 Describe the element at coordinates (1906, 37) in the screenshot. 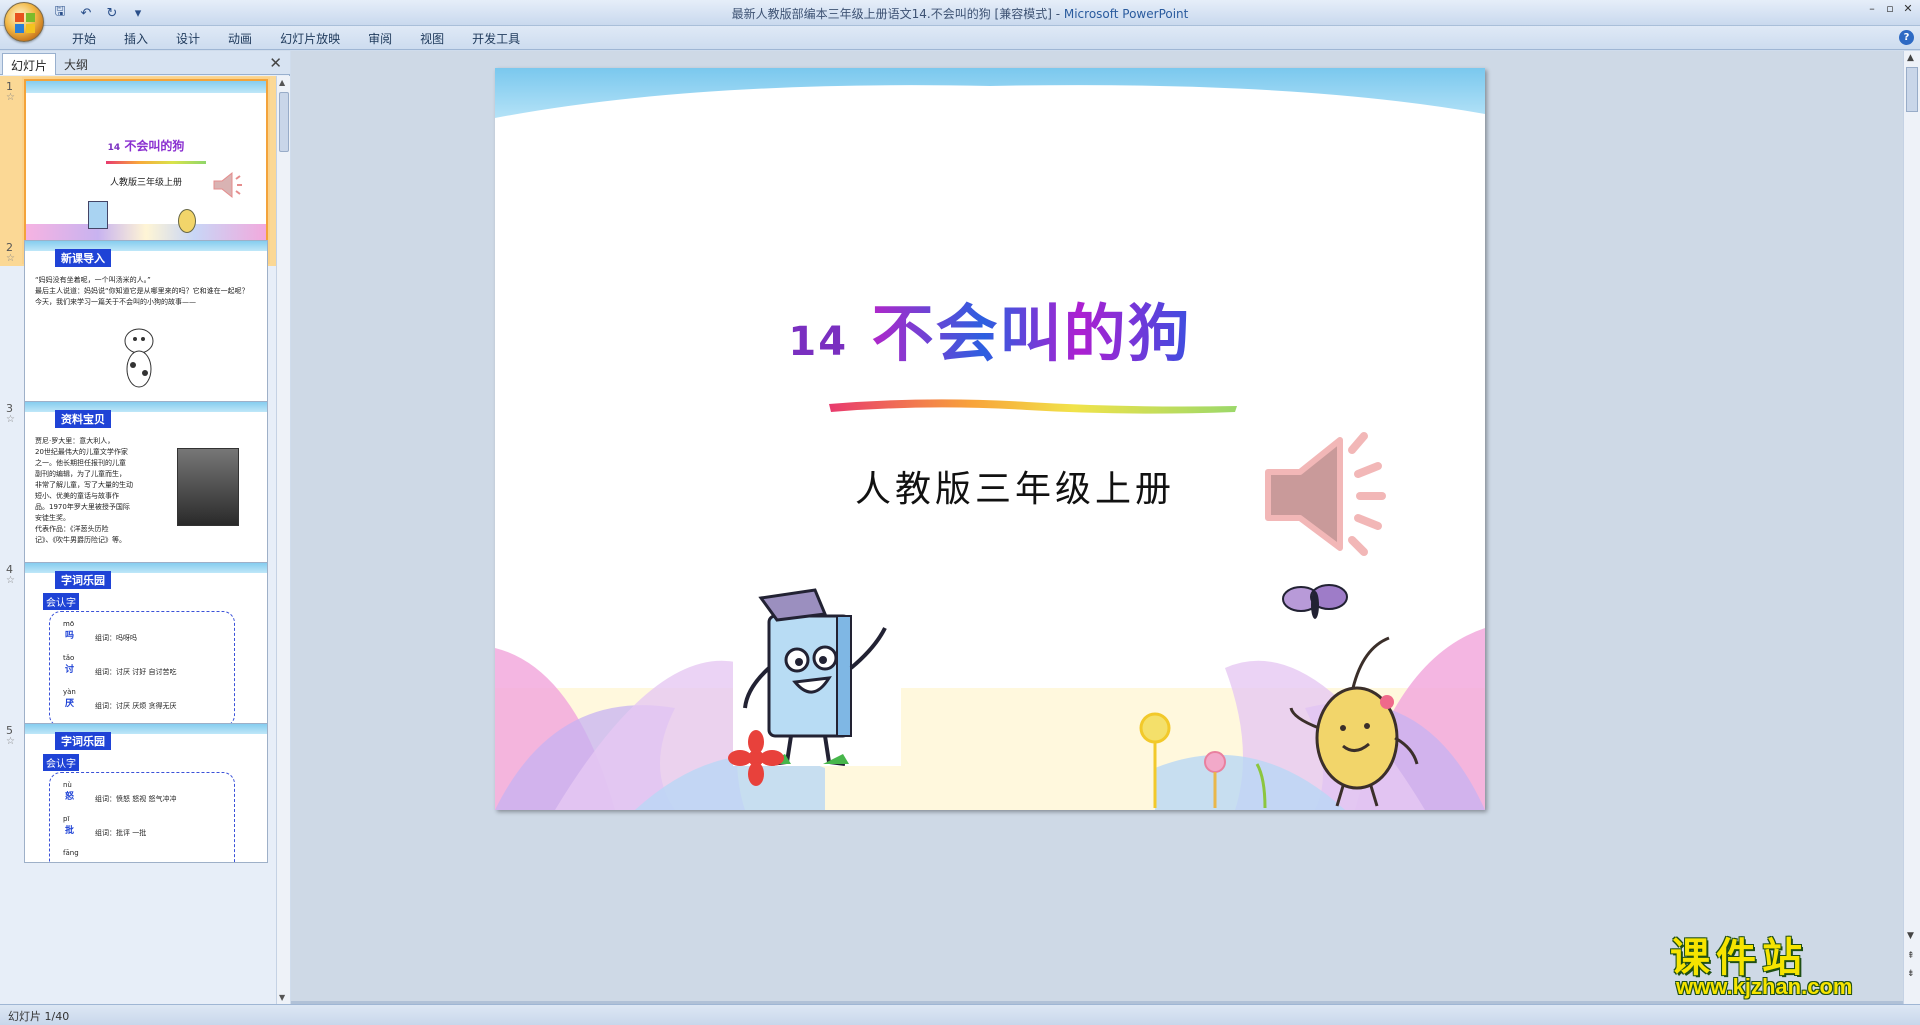

I see `help-icon: ?` at that location.